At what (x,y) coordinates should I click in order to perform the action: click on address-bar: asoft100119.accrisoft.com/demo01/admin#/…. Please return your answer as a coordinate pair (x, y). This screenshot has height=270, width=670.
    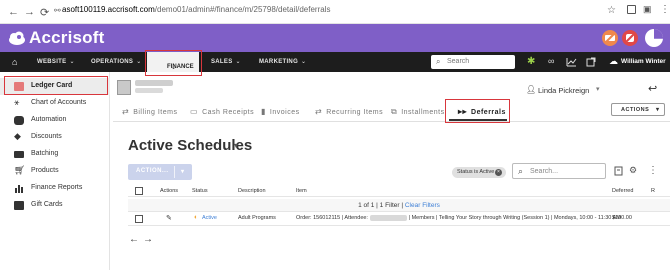
    Looking at the image, I should click on (196, 9).